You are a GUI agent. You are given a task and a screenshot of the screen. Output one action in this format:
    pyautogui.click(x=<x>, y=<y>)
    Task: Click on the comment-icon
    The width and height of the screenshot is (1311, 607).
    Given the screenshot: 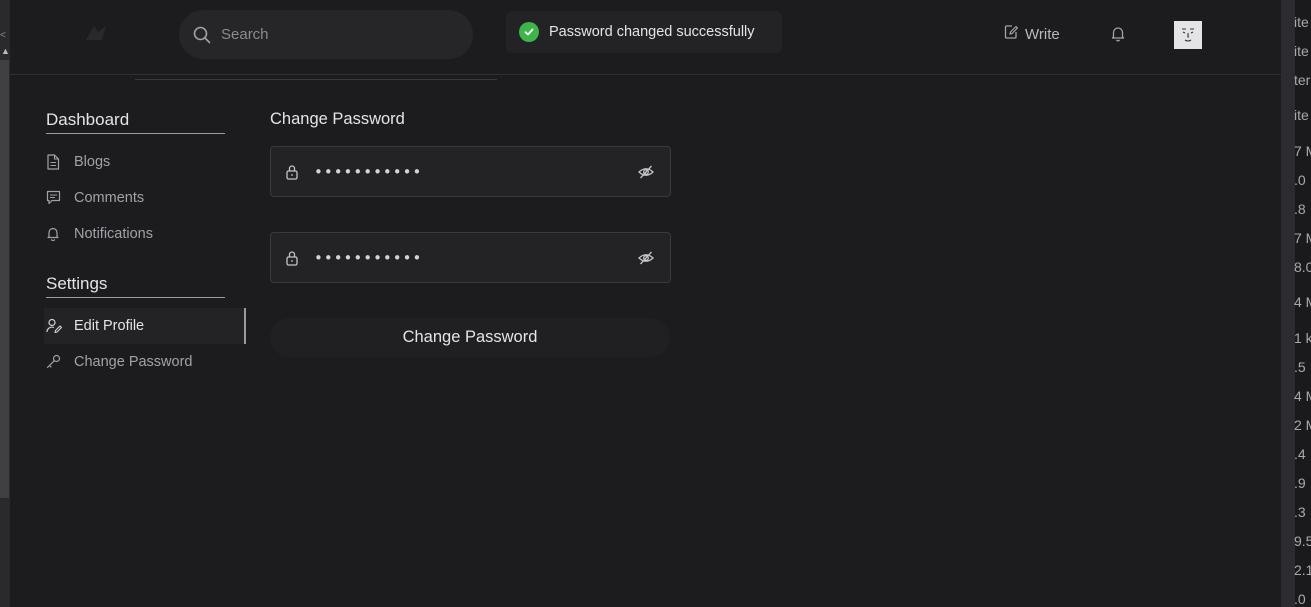 What is the action you would take?
    pyautogui.click(x=54, y=198)
    